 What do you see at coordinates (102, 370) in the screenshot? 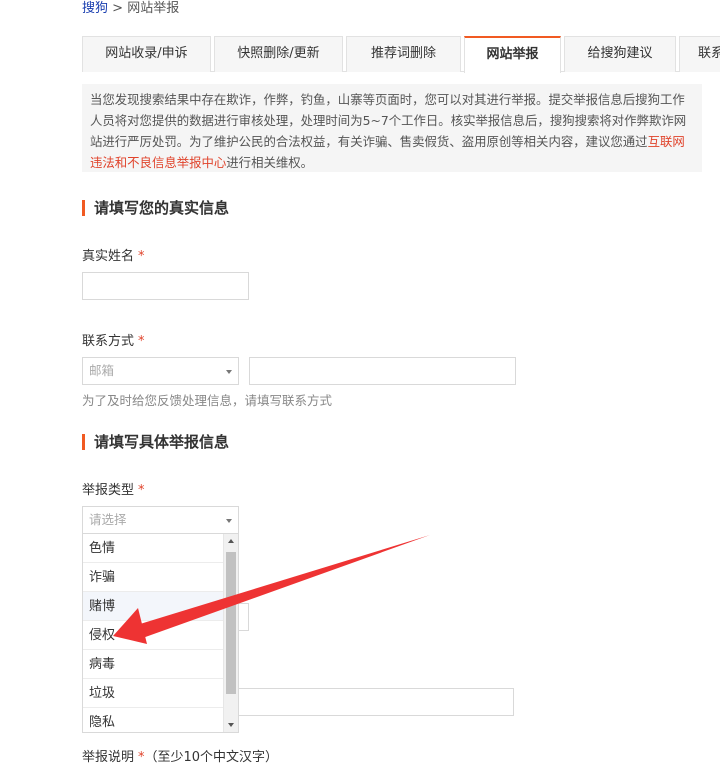
I see `contact-type-value: 邮箱` at bounding box center [102, 370].